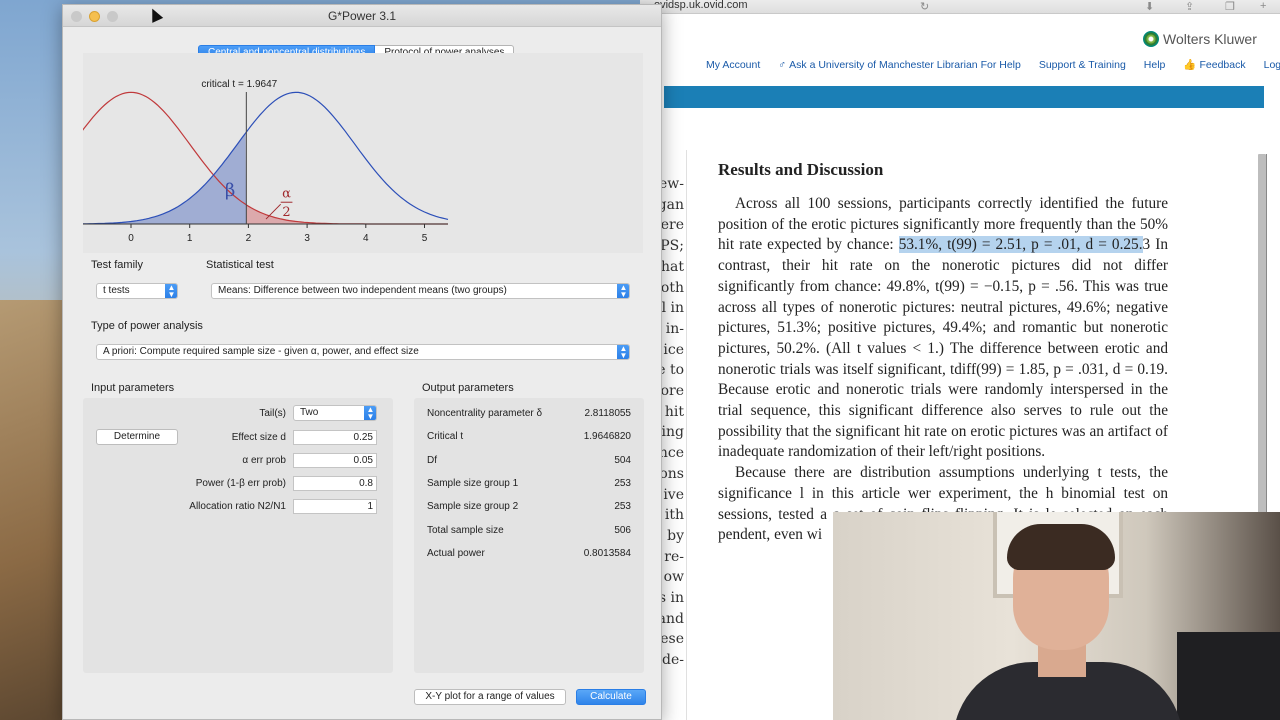 This screenshot has width=1280, height=720. I want to click on noncentral-curve, so click(266, 158).